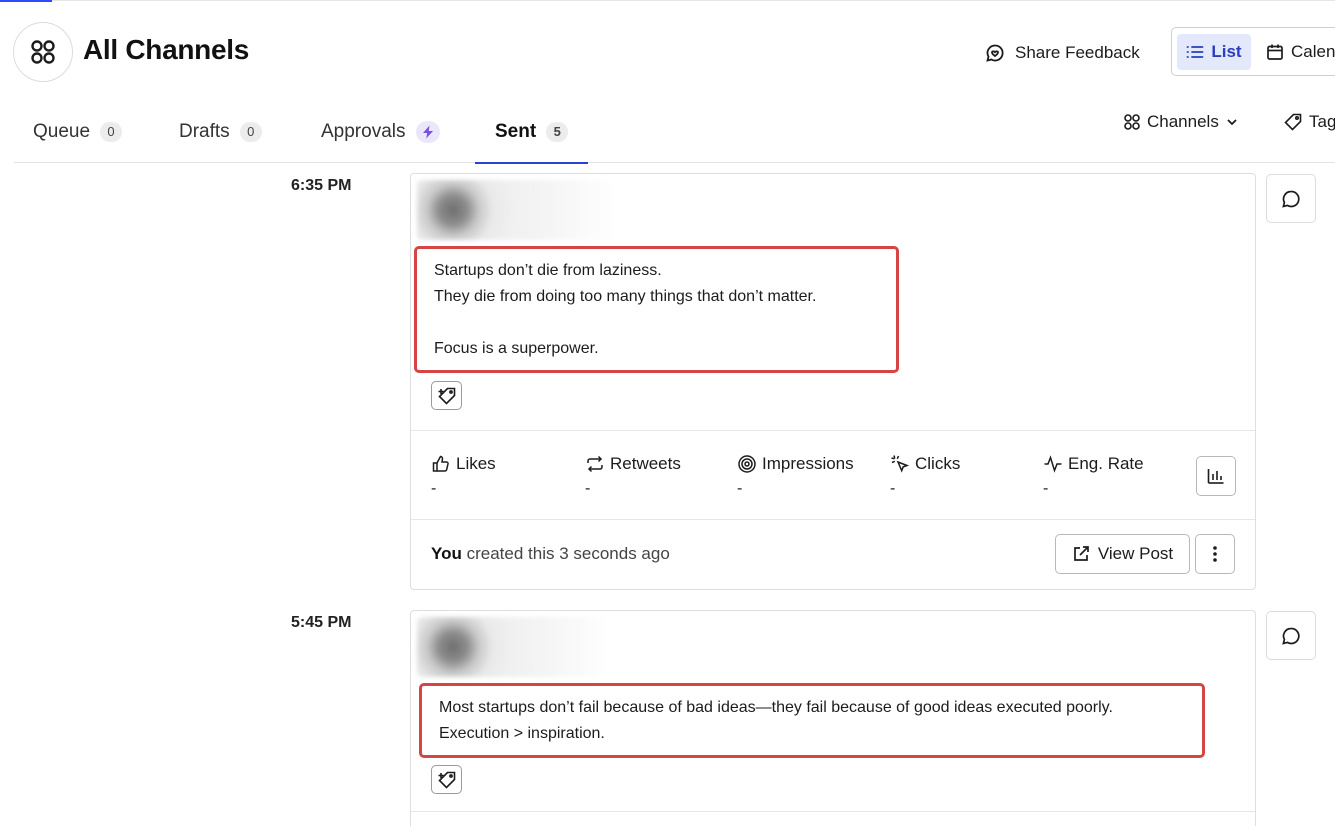 This screenshot has height=826, width=1335. Describe the element at coordinates (1135, 553) in the screenshot. I see `view-post-label: View Post` at that location.